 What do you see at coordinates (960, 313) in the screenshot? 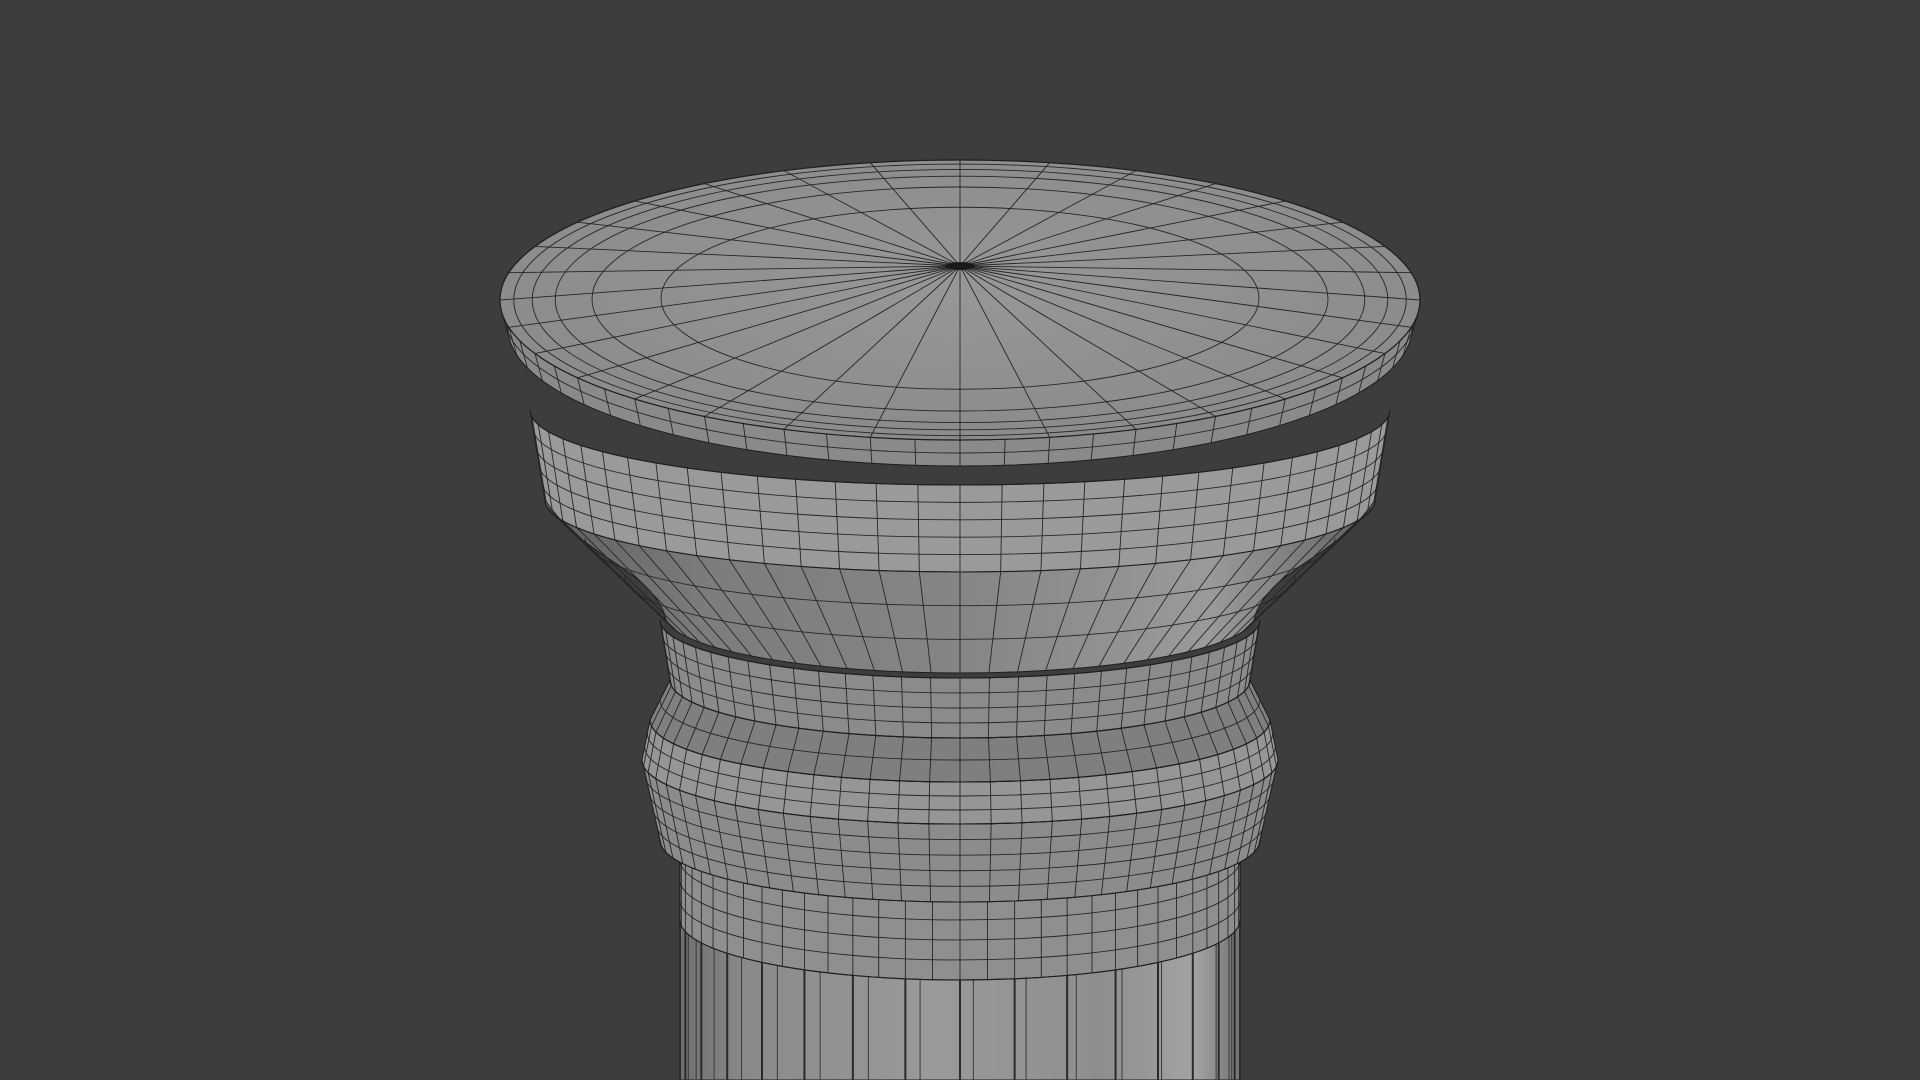
I see `capital-top-disc` at bounding box center [960, 313].